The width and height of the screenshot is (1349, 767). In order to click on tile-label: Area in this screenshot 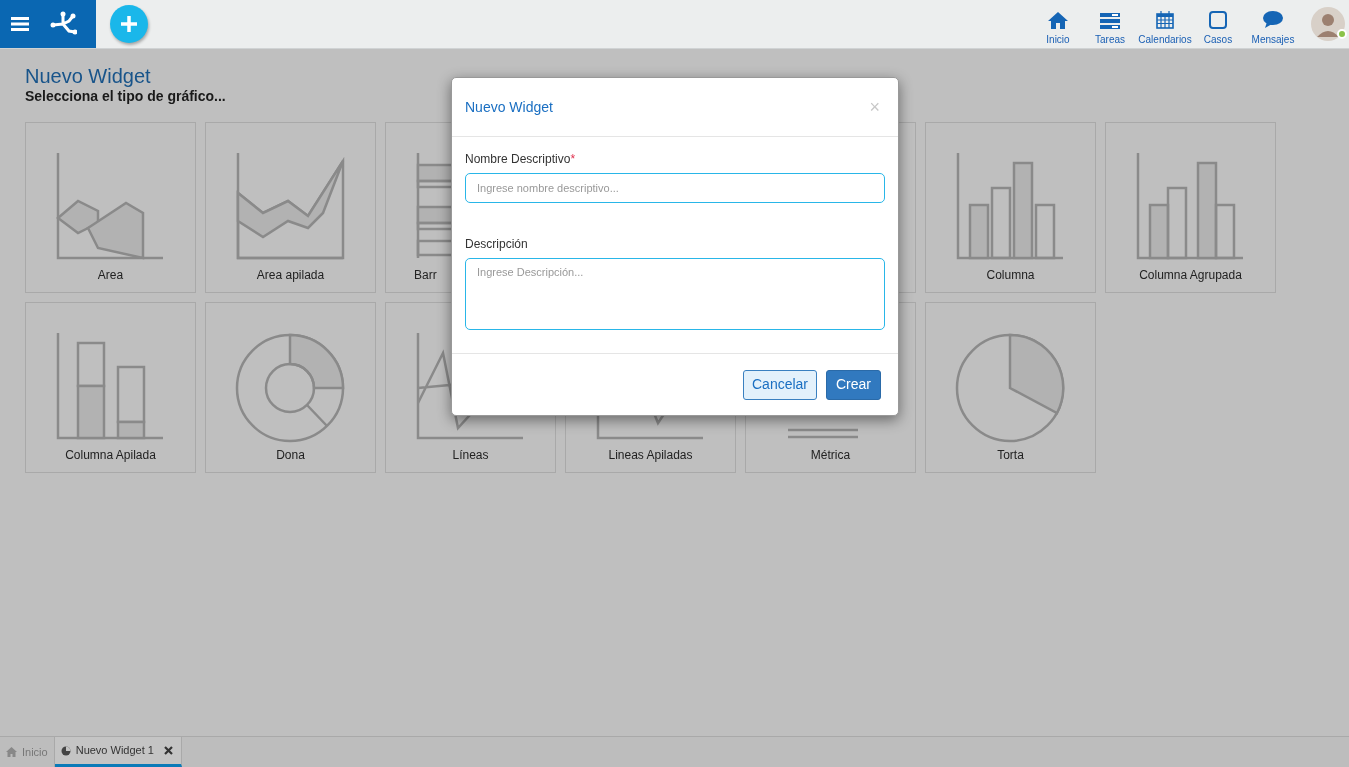, I will do `click(110, 275)`.